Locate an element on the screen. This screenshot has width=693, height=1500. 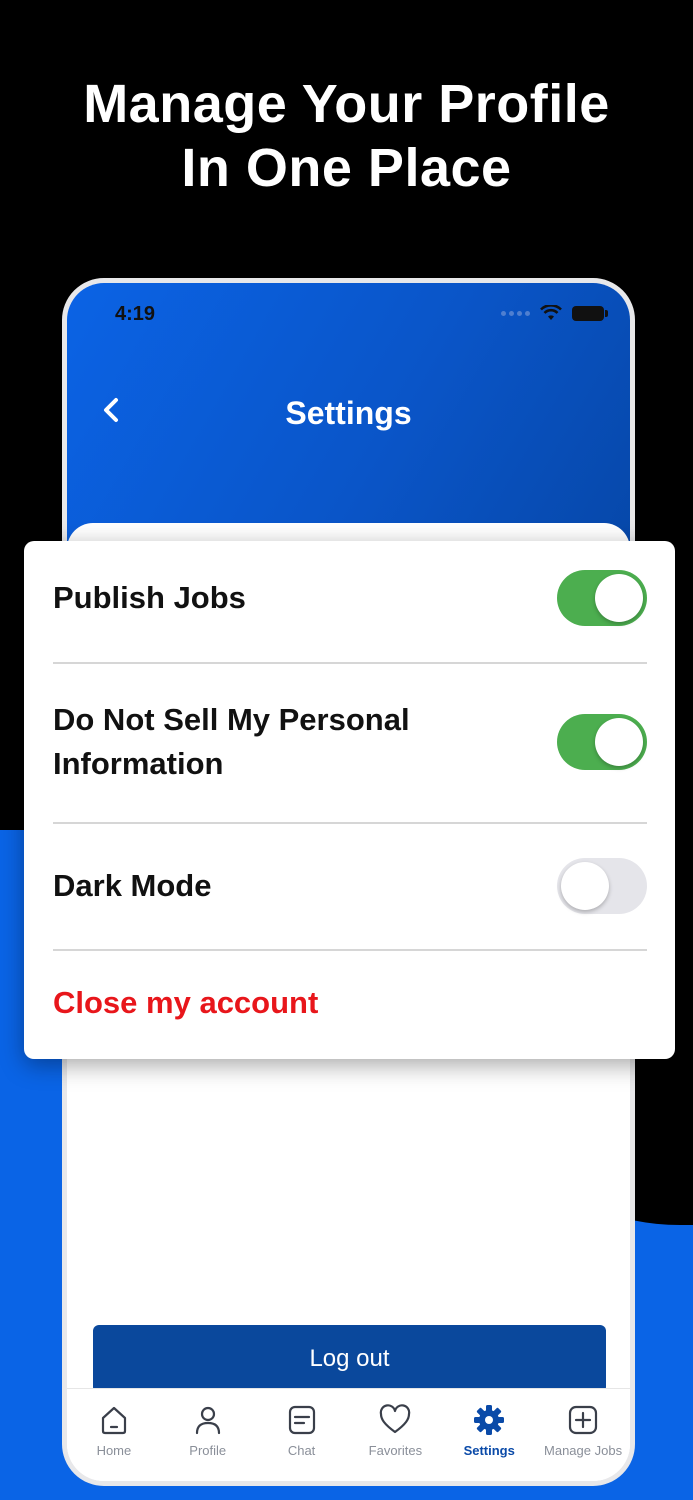
setting-row-publish-jobs: Publish Jobs is located at coordinates (350, 598).